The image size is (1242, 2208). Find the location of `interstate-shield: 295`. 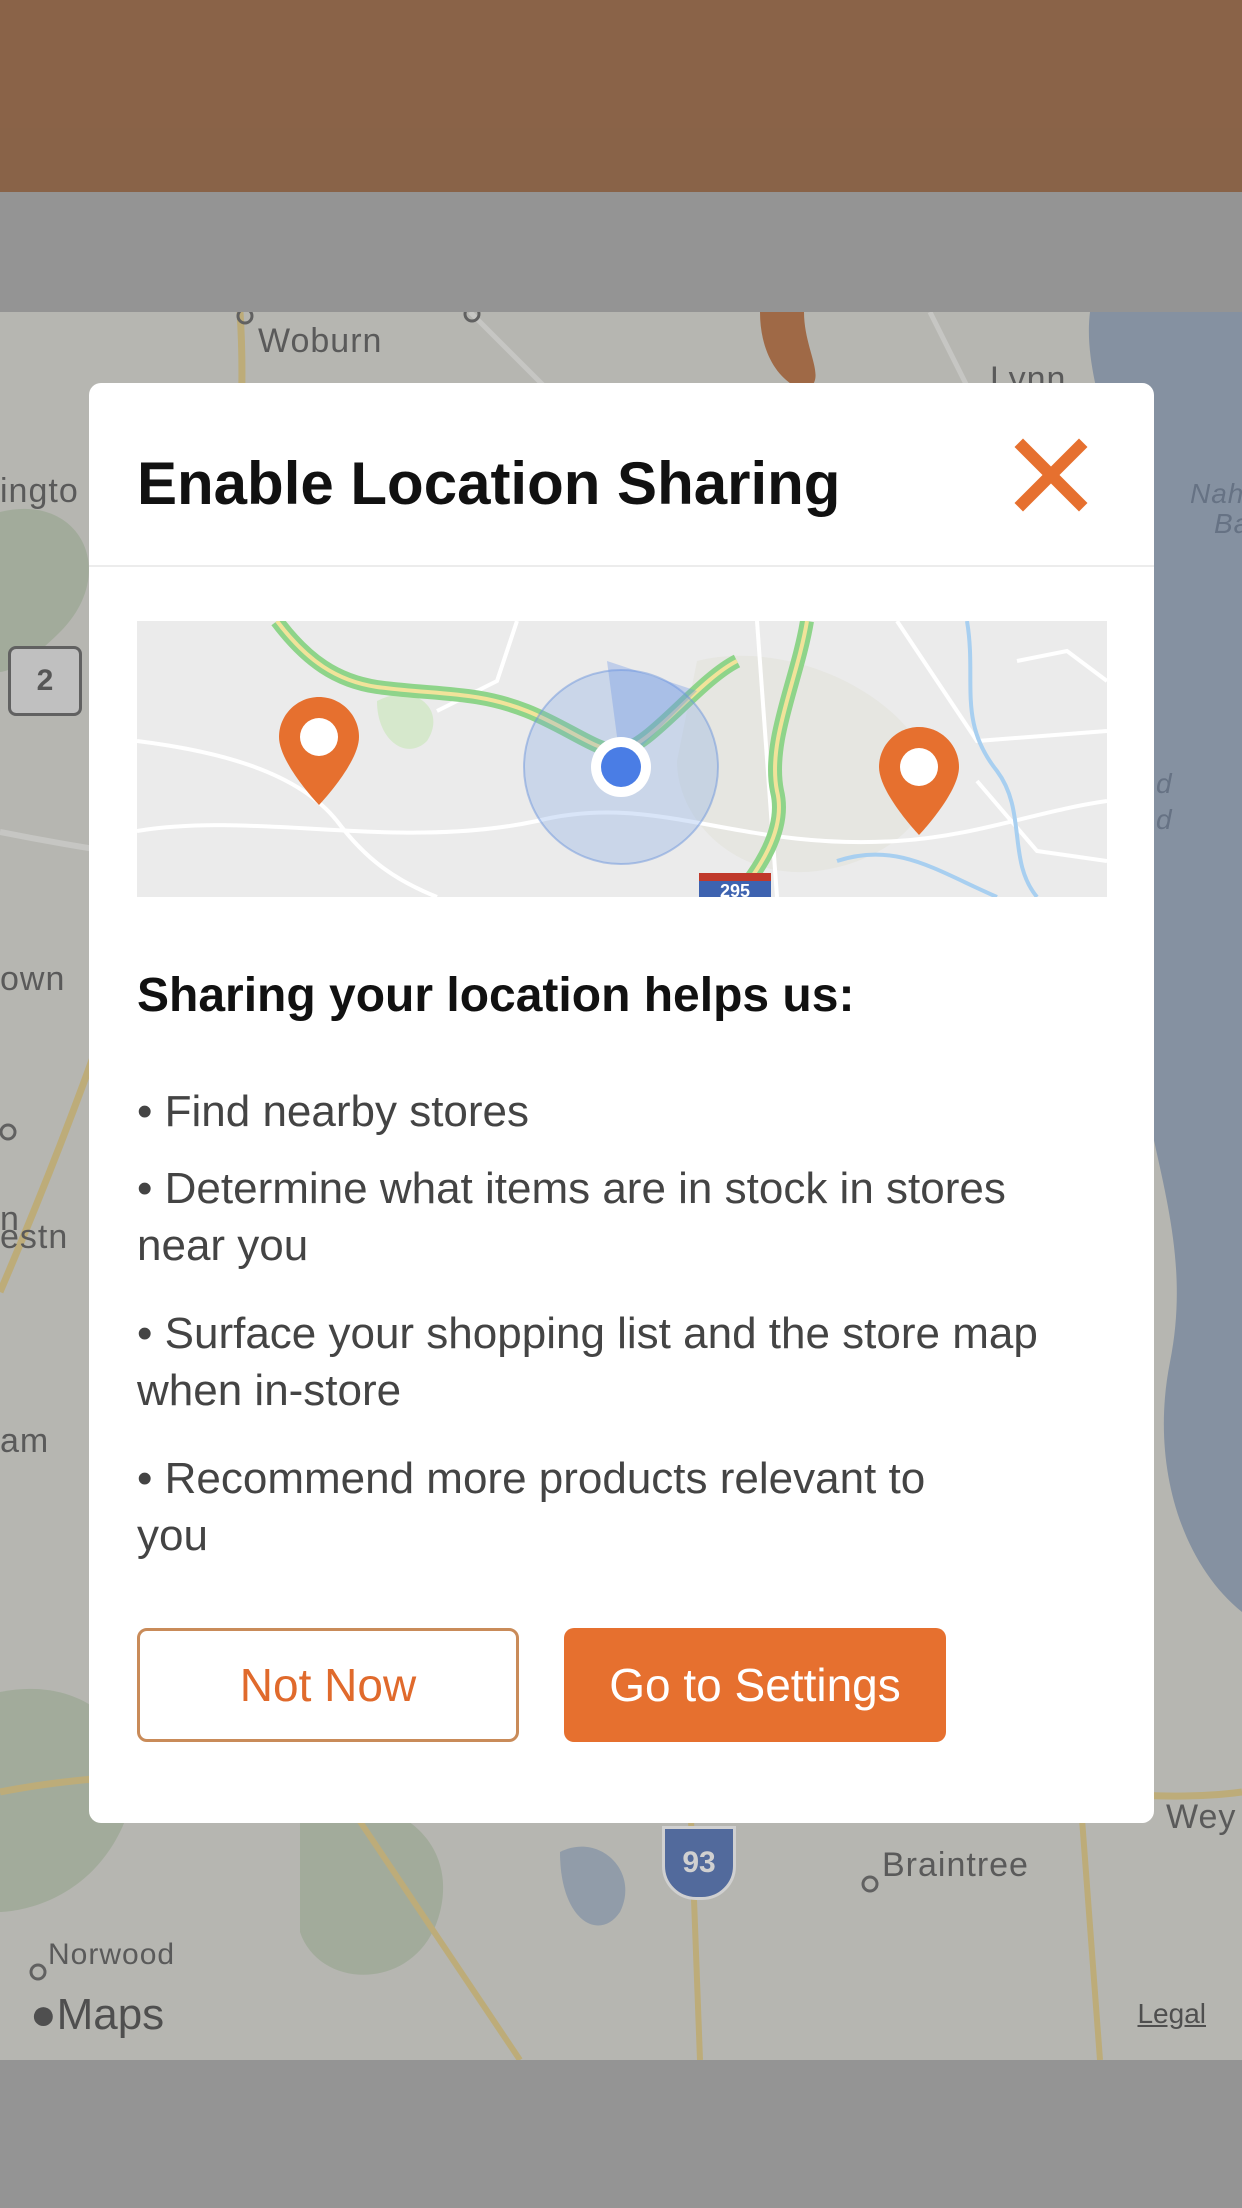

interstate-shield: 295 is located at coordinates (735, 885).